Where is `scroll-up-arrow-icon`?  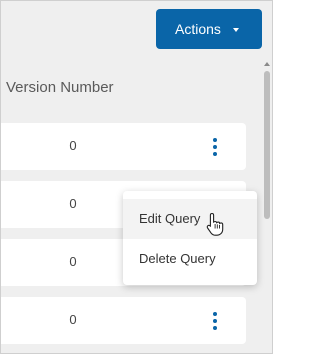 scroll-up-arrow-icon is located at coordinates (267, 64).